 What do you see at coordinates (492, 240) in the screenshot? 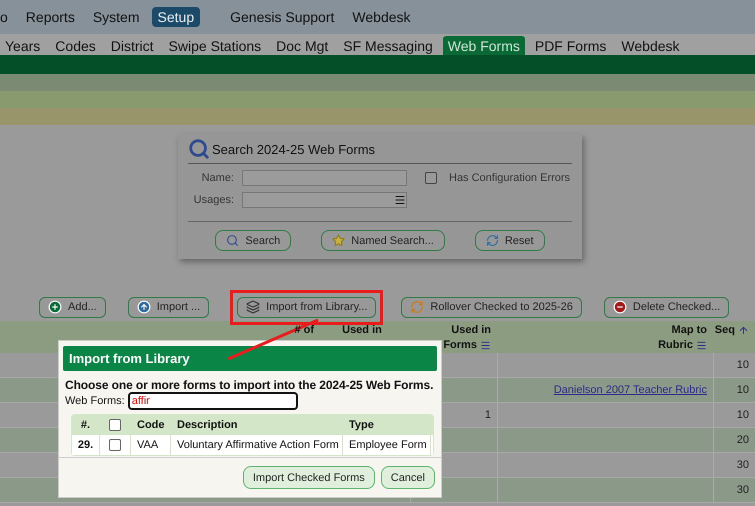
I see `refresh-icon` at bounding box center [492, 240].